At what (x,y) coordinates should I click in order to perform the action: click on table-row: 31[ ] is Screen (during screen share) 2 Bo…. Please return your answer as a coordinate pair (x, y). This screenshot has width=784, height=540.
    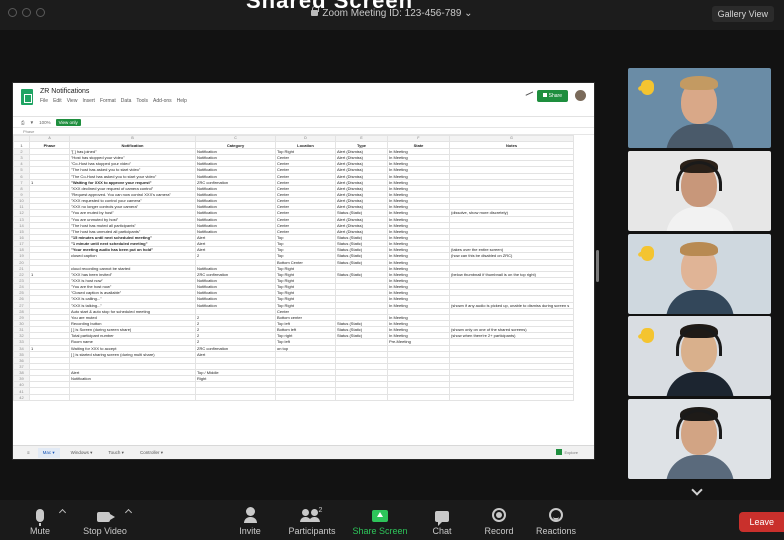
    Looking at the image, I should click on (293, 330).